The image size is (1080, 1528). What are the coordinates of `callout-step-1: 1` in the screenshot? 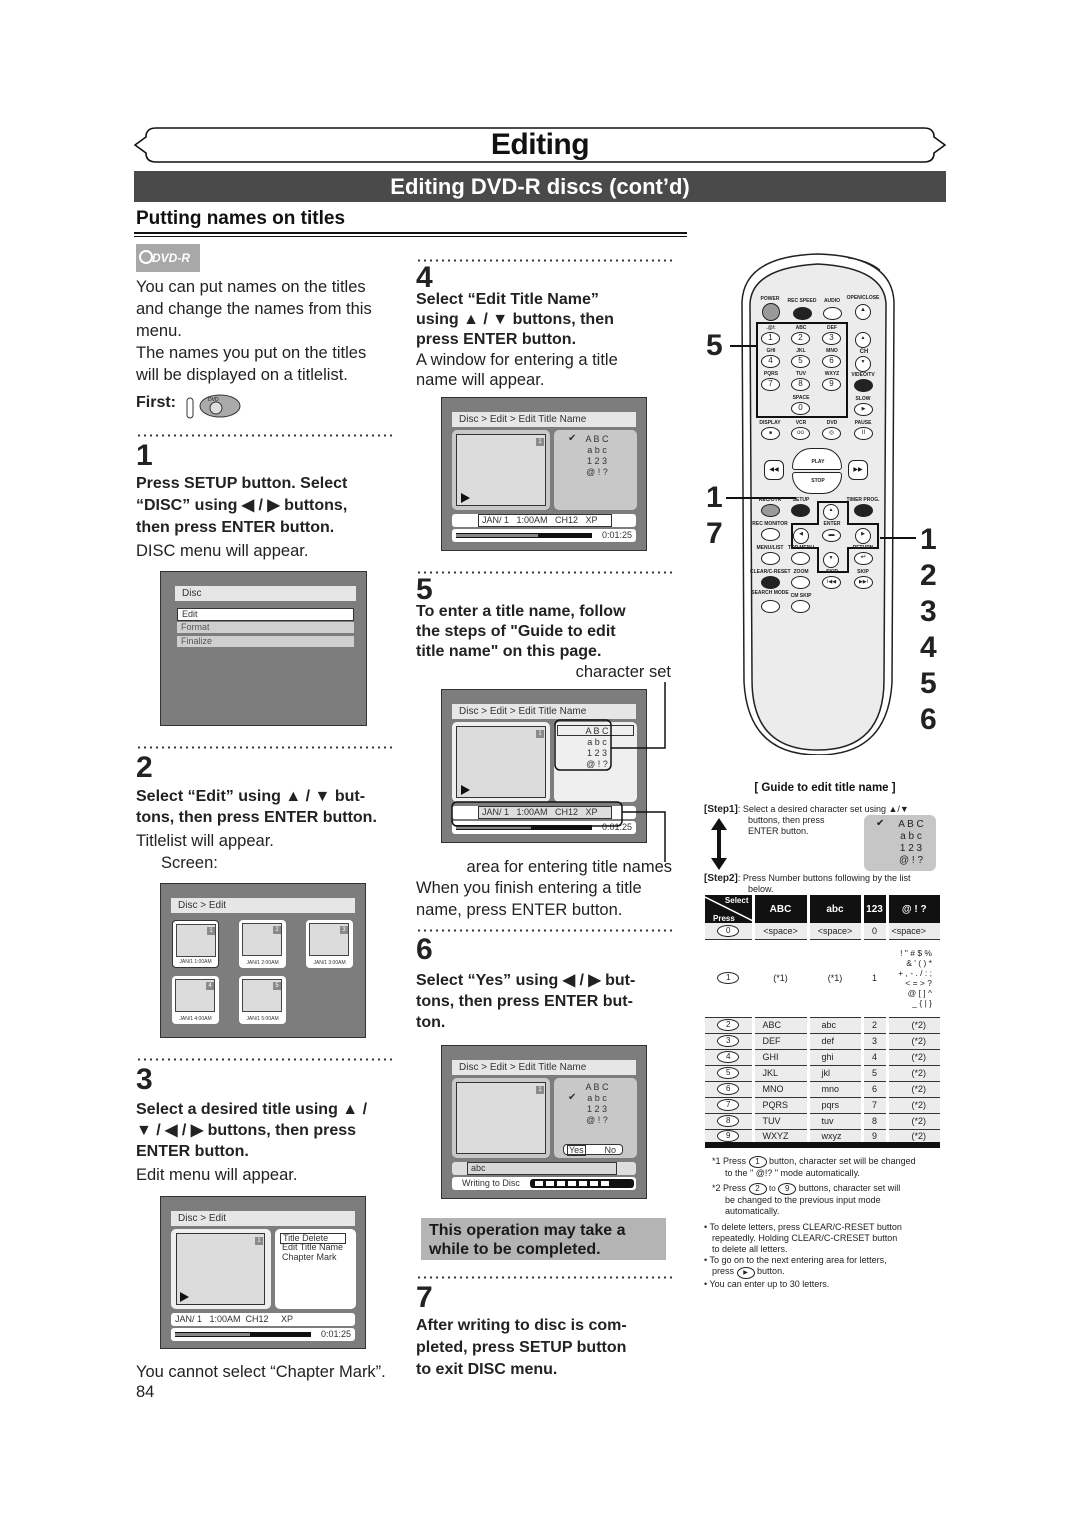 It's located at (714, 497).